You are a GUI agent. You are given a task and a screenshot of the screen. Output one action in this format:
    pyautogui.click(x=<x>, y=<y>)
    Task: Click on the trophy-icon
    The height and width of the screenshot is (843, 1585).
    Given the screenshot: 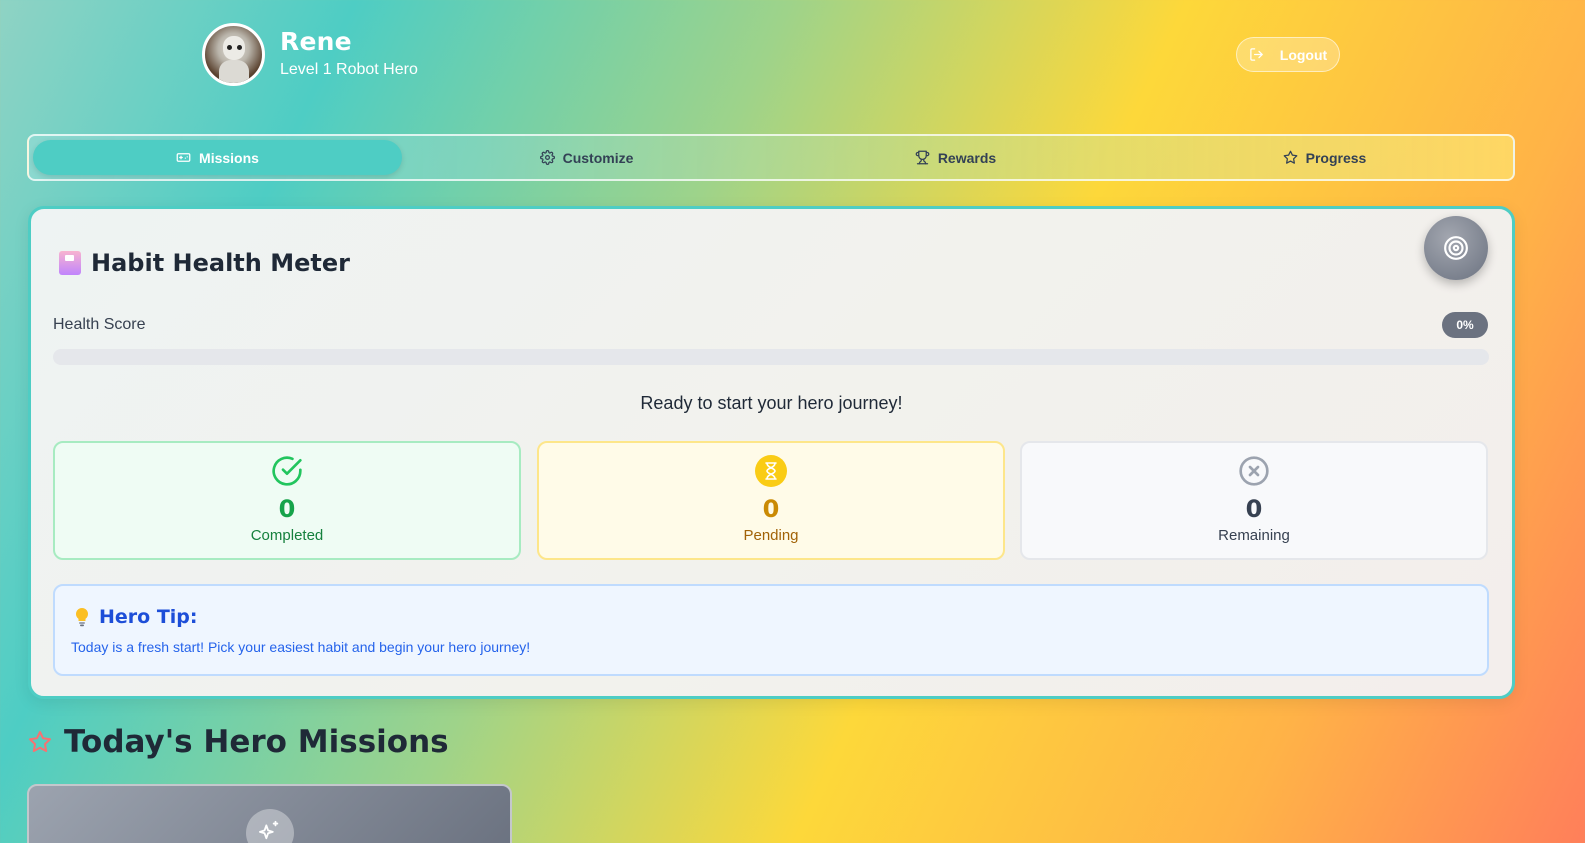 What is the action you would take?
    pyautogui.click(x=922, y=157)
    